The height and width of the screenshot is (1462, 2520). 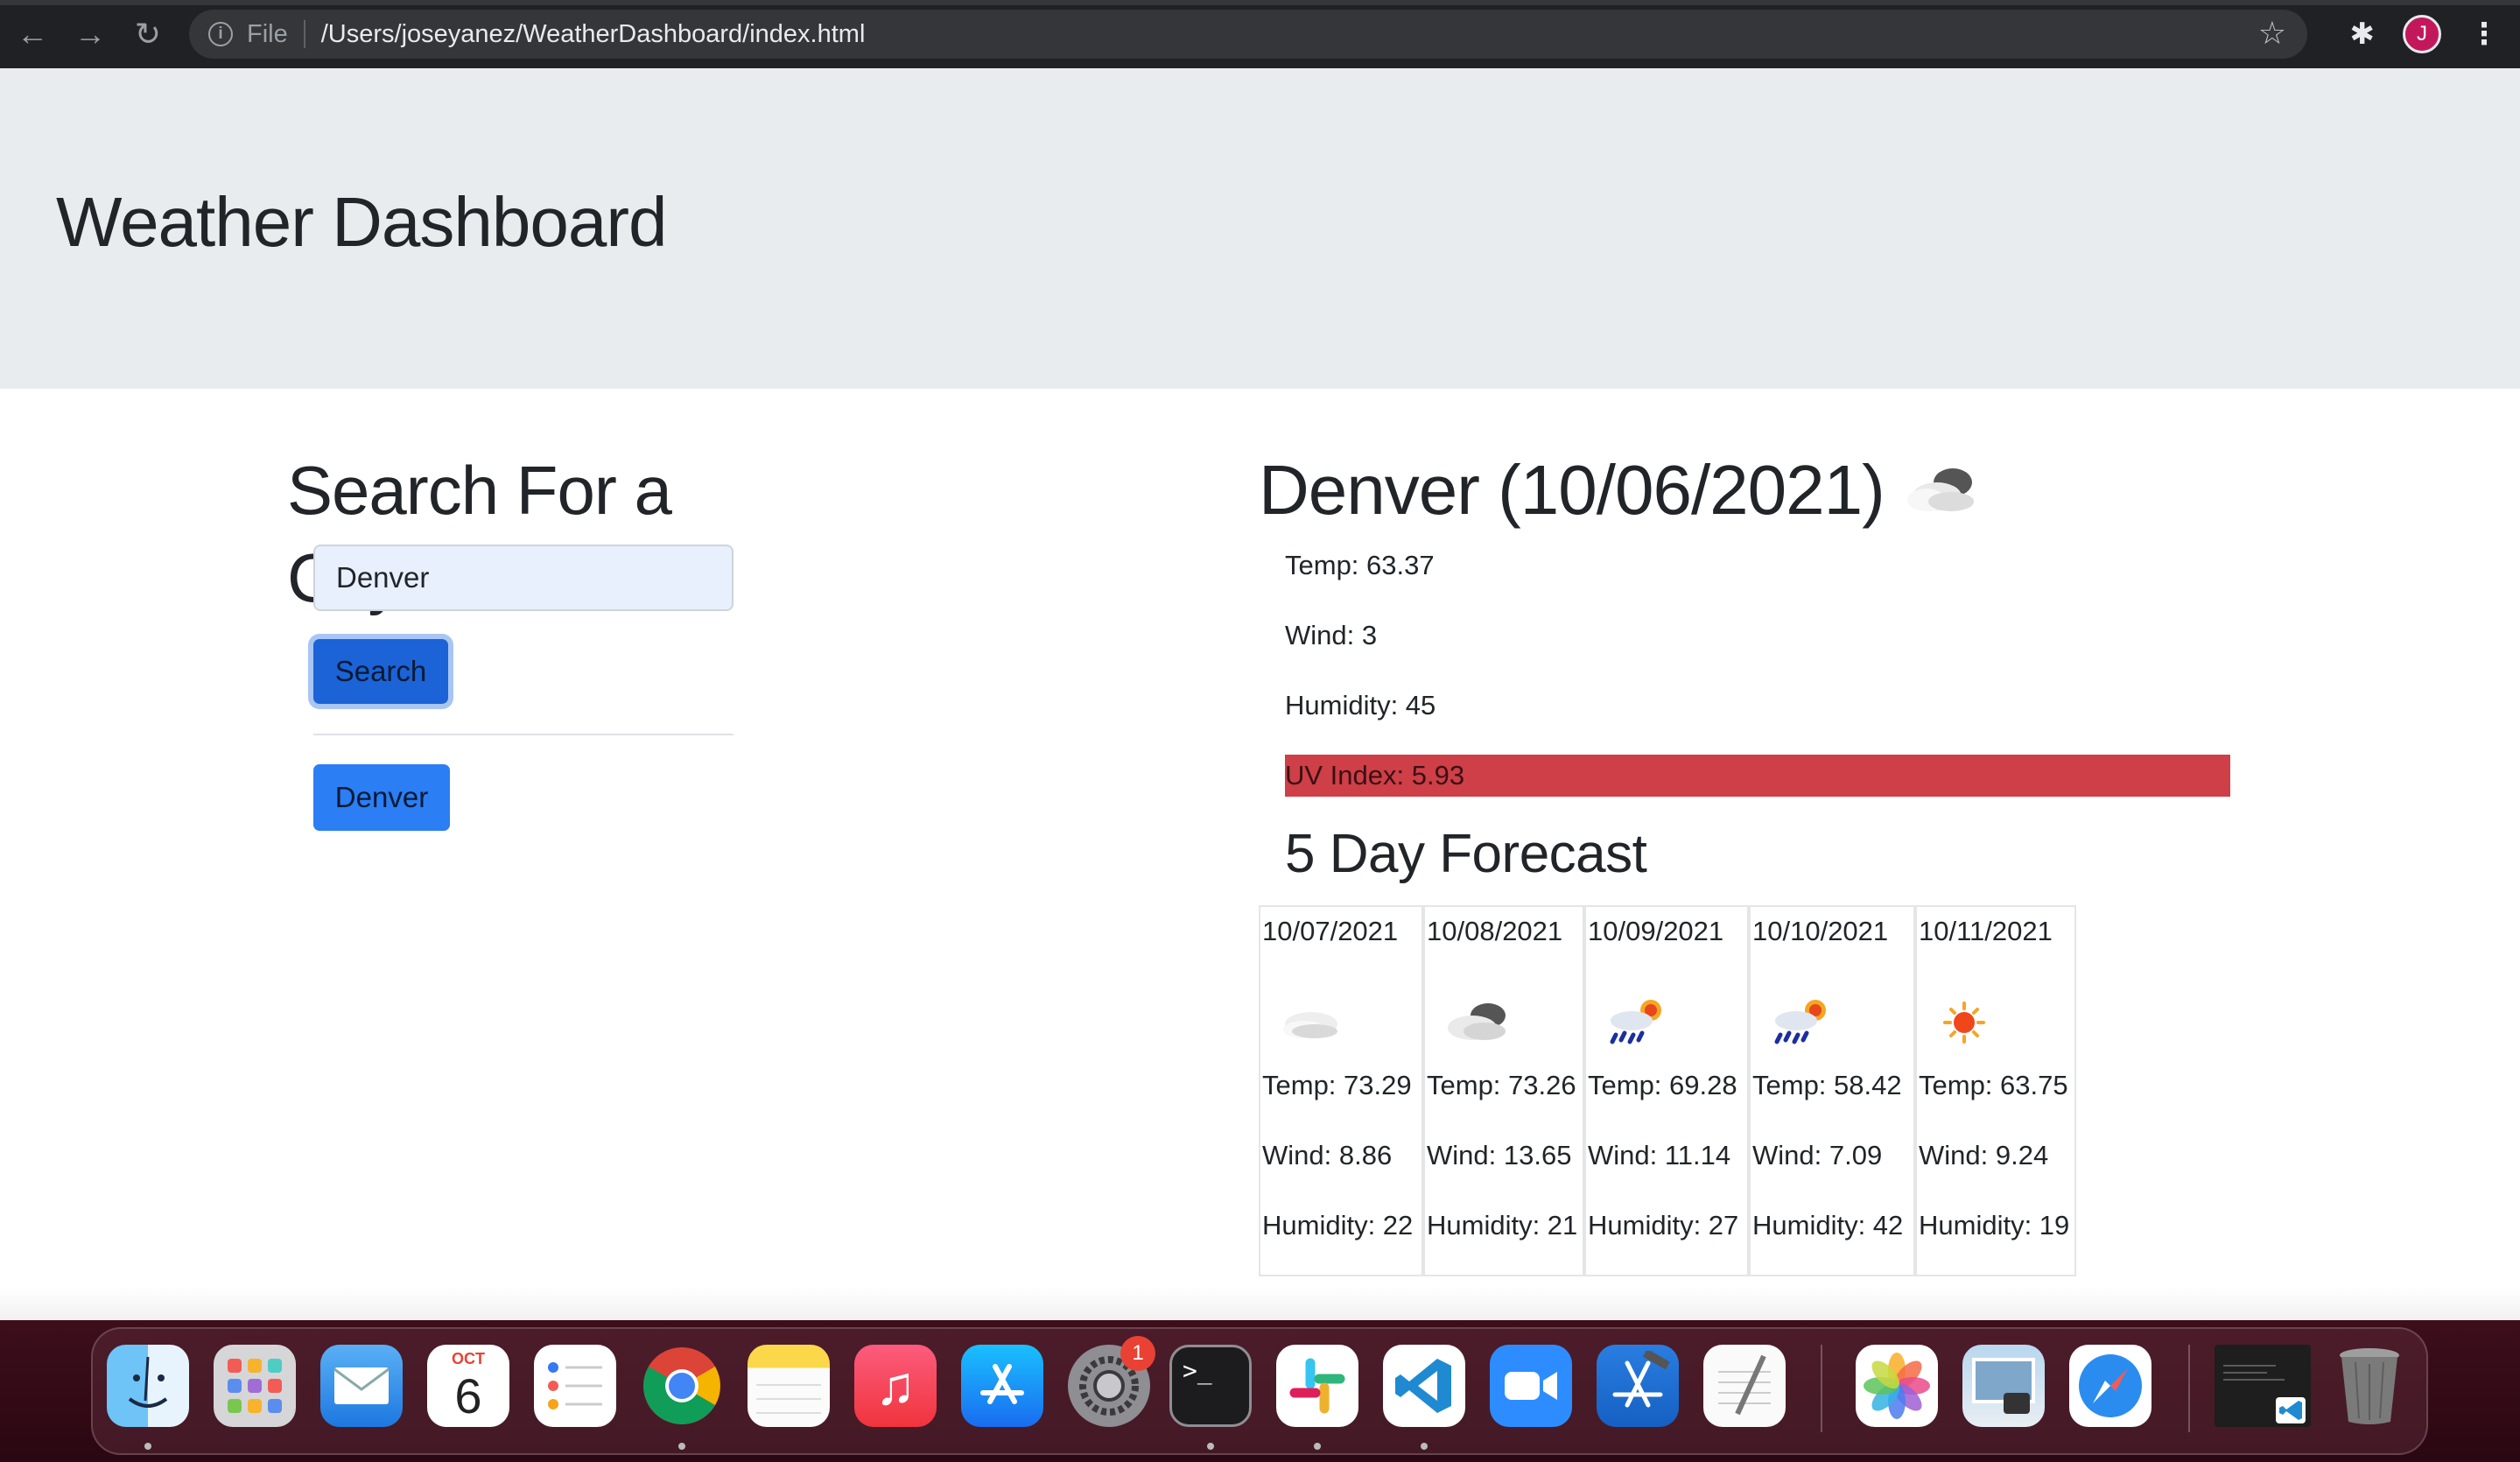 What do you see at coordinates (1331, 635) in the screenshot?
I see `current-wind: Wind: 3` at bounding box center [1331, 635].